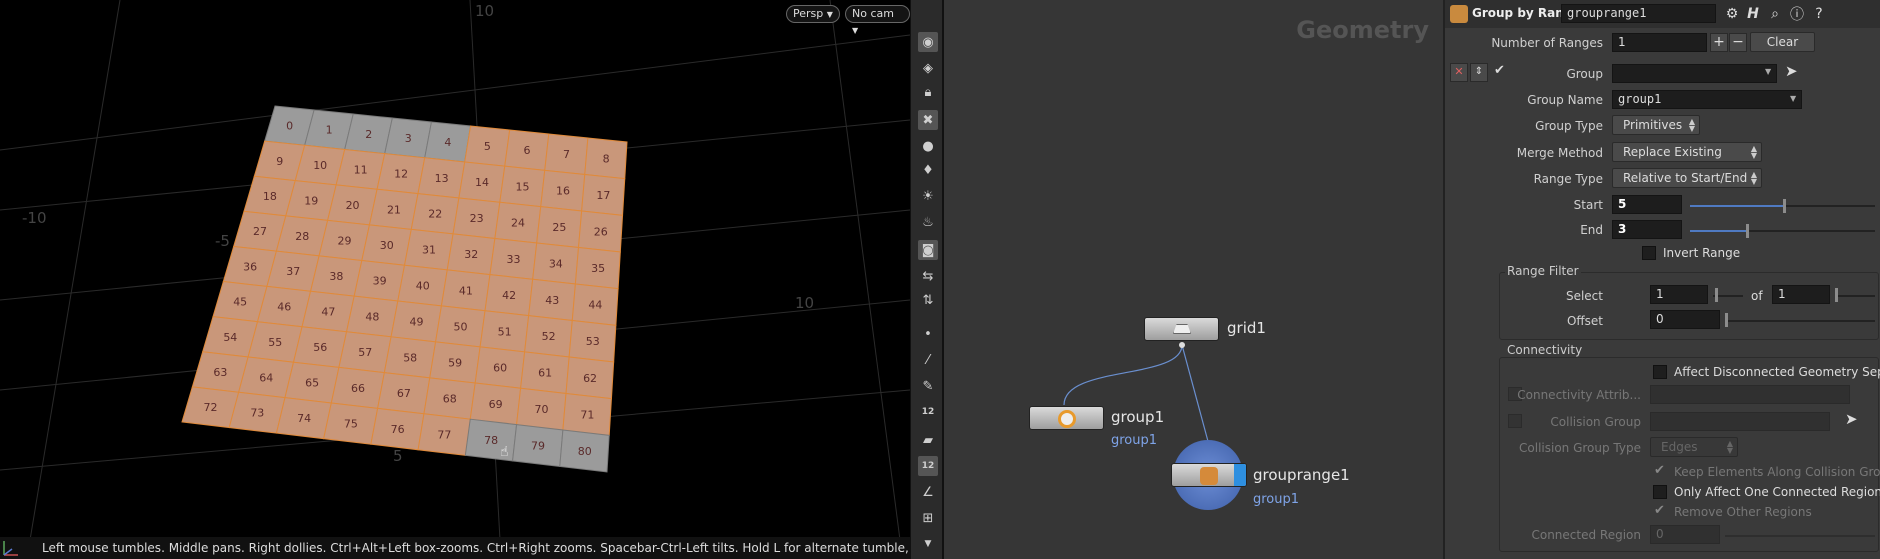 The width and height of the screenshot is (1880, 559). What do you see at coordinates (1694, 73) in the screenshot?
I see `group-input` at bounding box center [1694, 73].